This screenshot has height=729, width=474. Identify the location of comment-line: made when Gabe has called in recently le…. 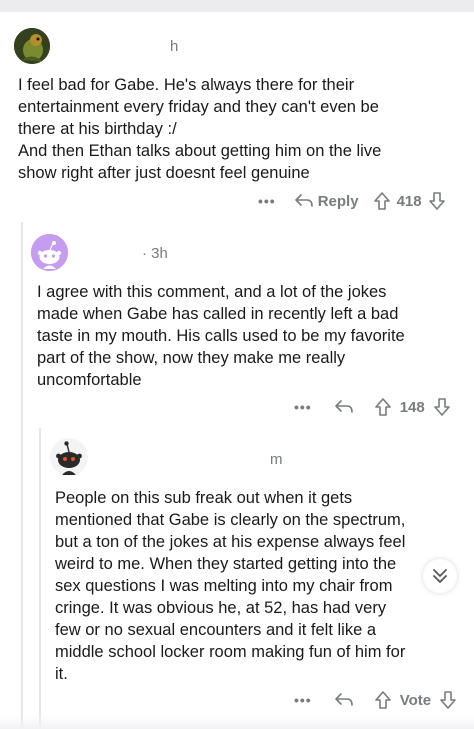
(218, 314).